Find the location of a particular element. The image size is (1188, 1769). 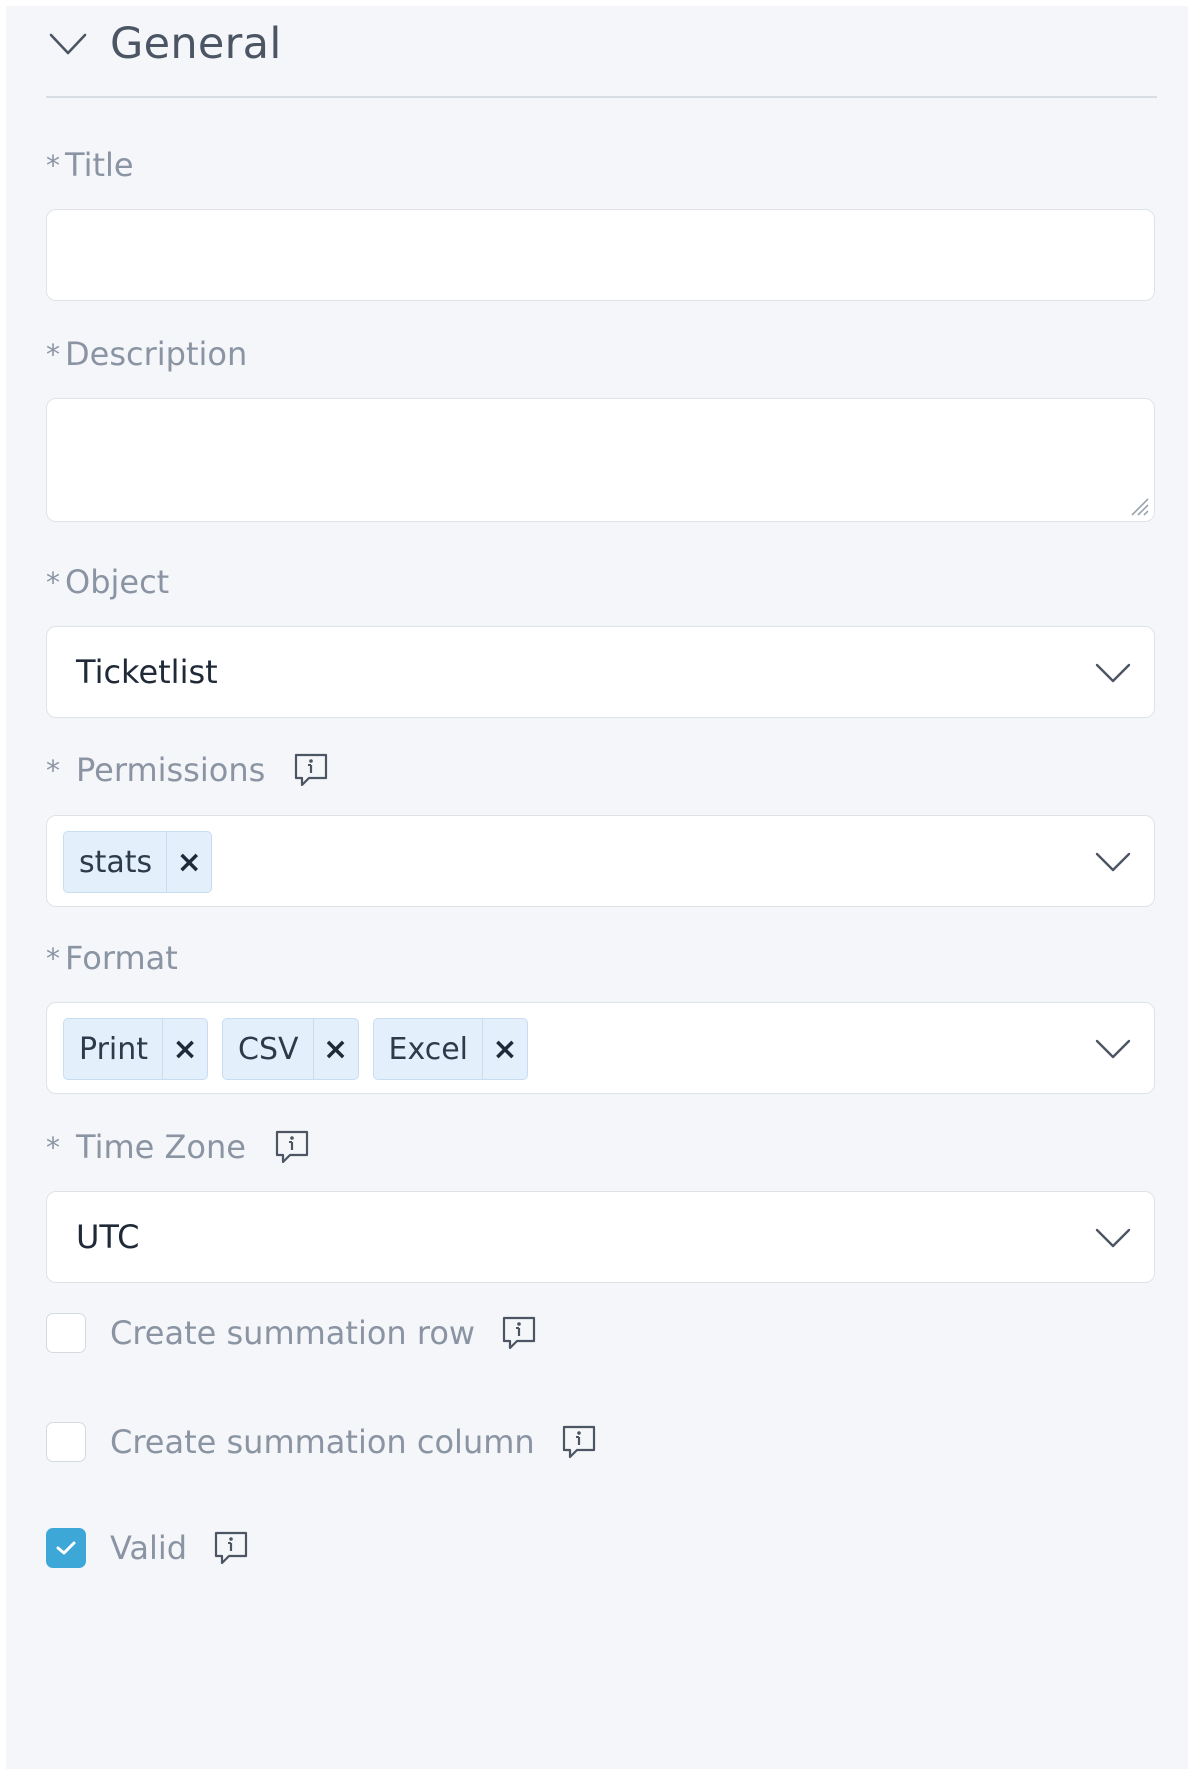

format-tag-list: Print × CSV × Excel × is located at coordinates (295, 1049).